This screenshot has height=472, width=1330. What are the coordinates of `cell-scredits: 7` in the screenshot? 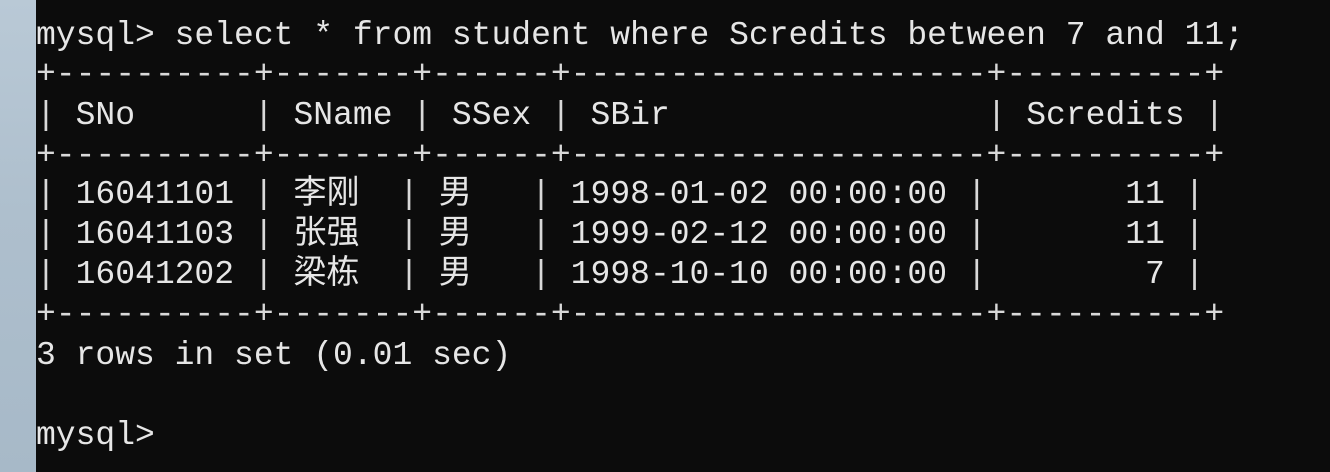 It's located at (1085, 274).